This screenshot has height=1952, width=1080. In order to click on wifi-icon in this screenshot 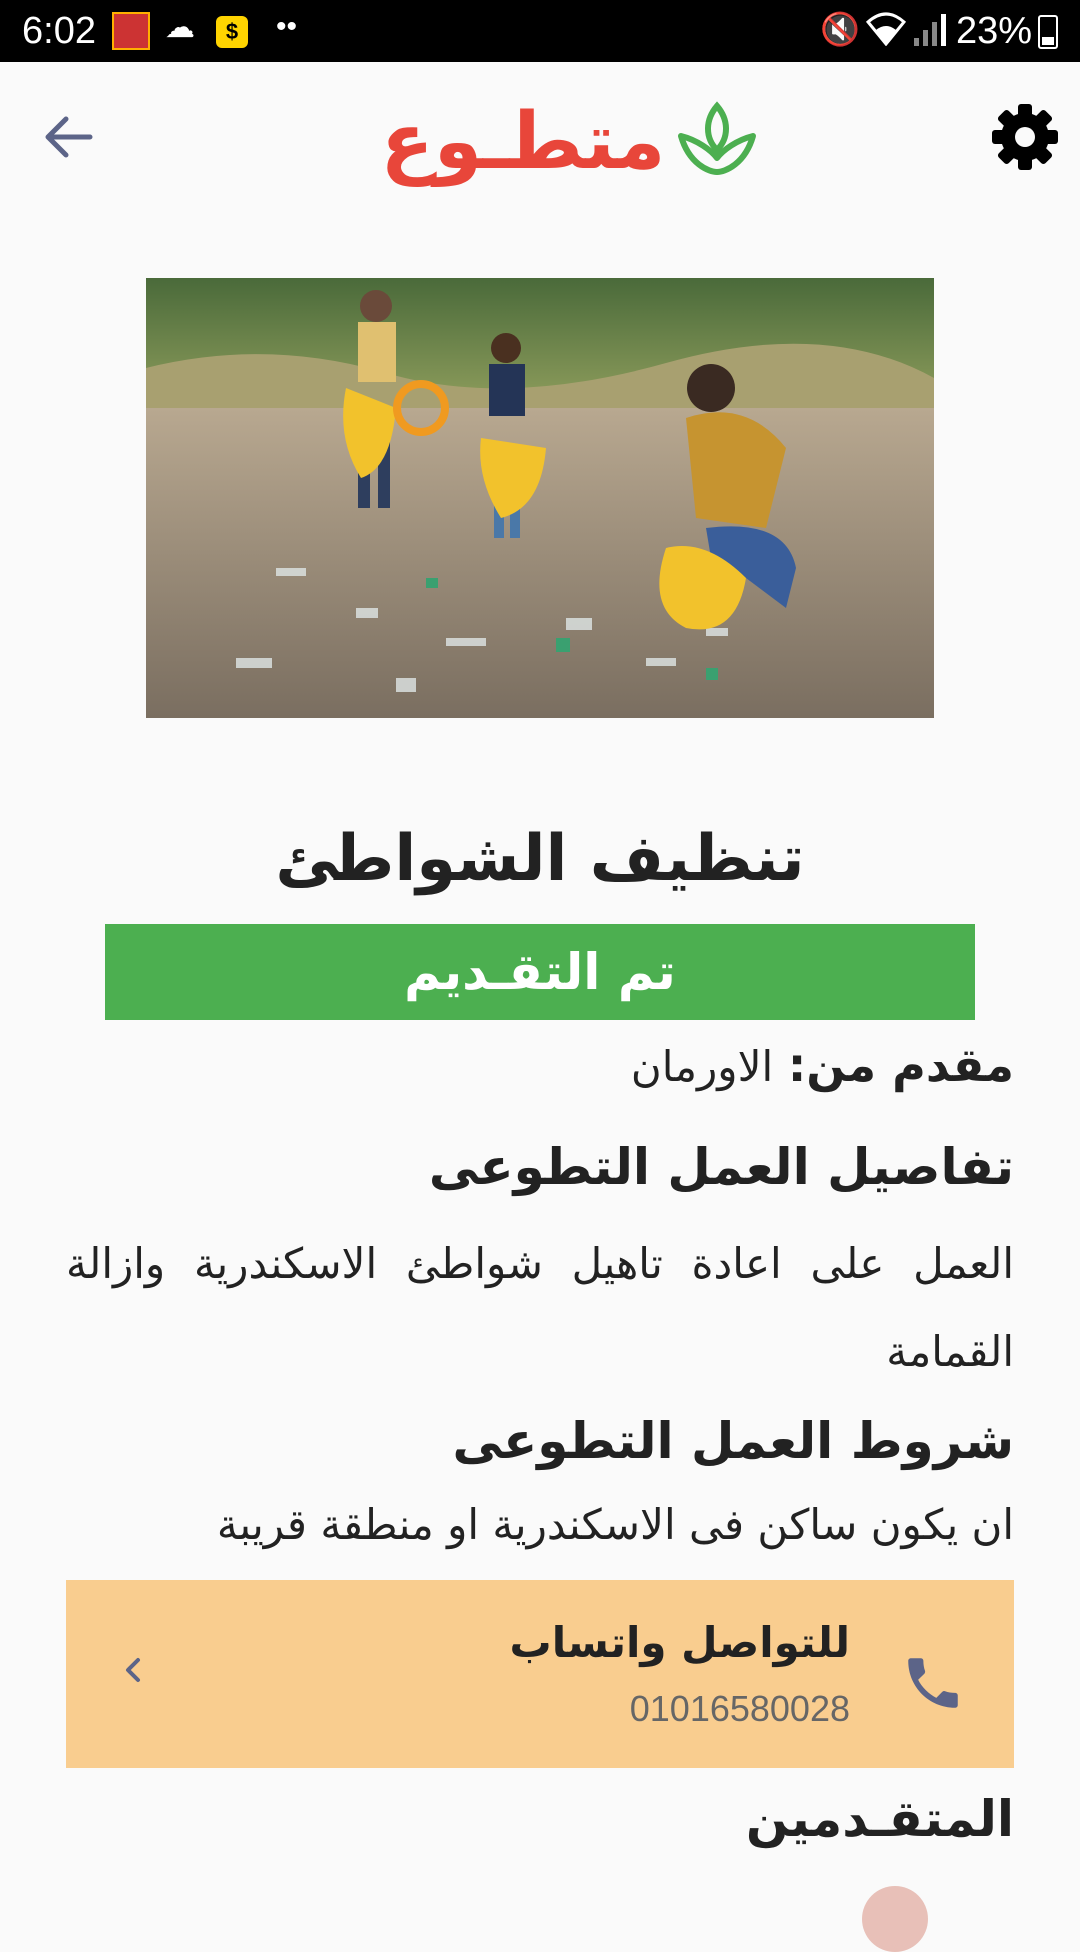, I will do `click(886, 29)`.